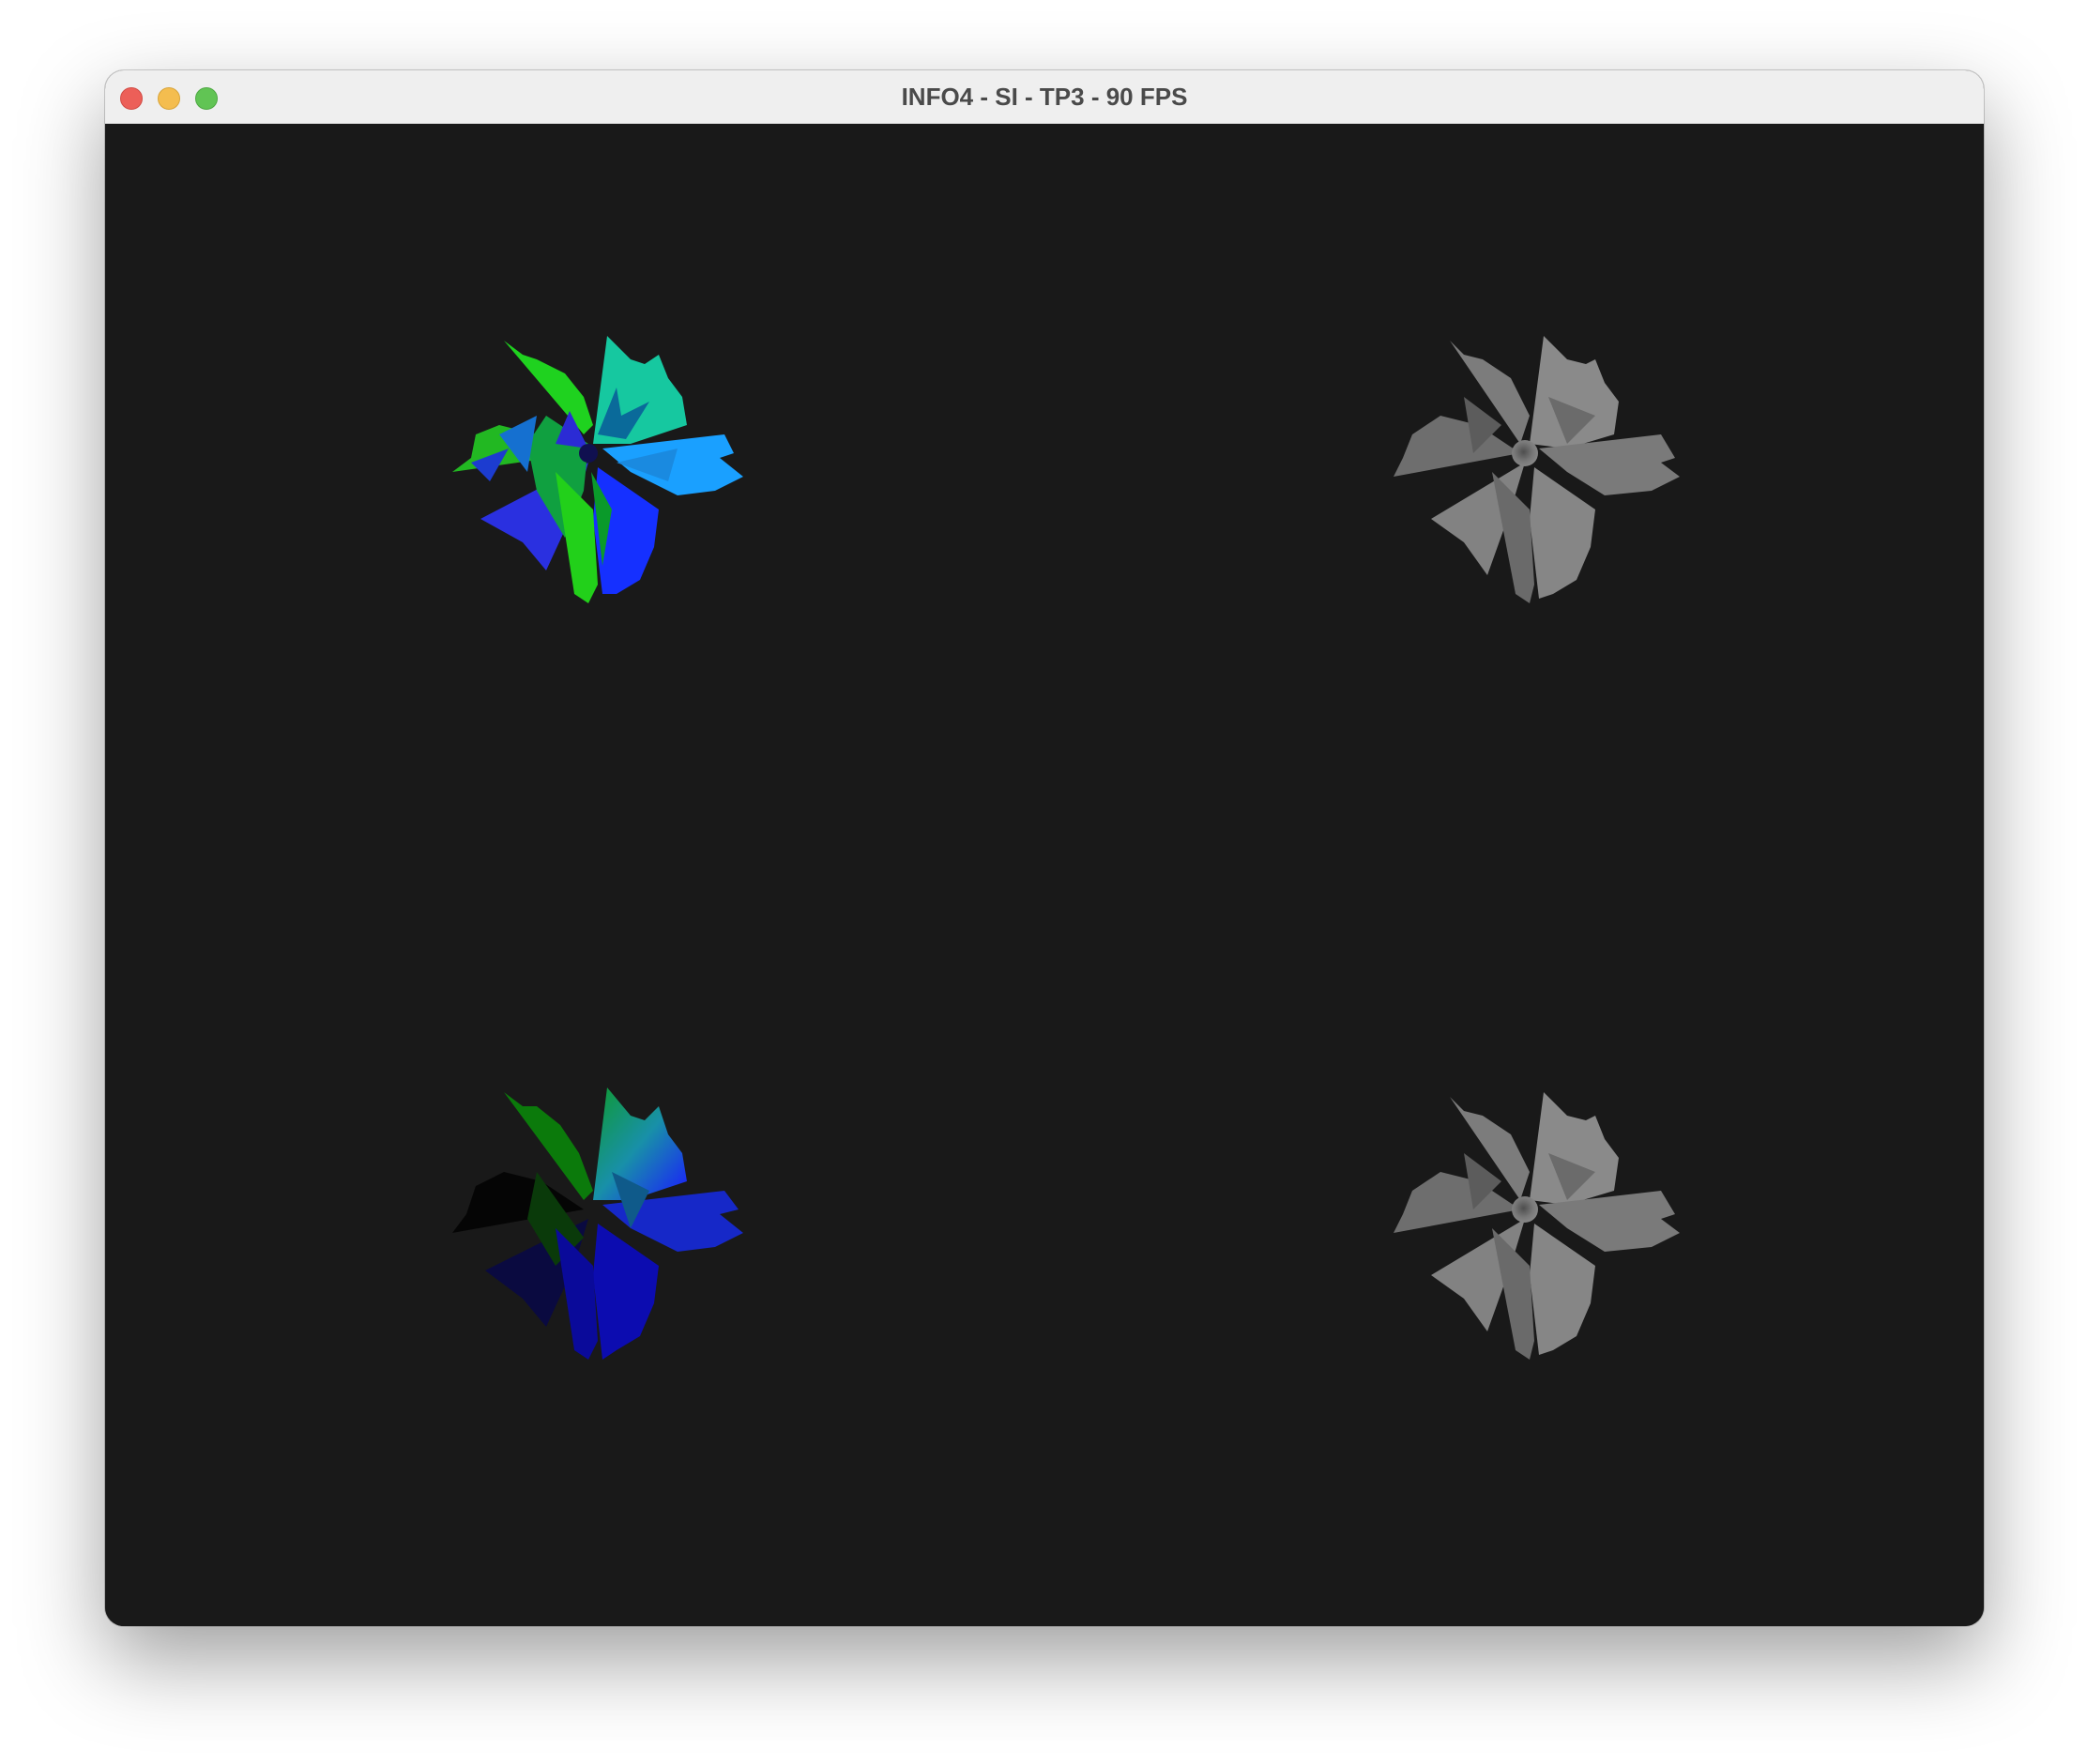 The width and height of the screenshot is (2087, 1764). What do you see at coordinates (1537, 1226) in the screenshot?
I see `flower-grey-bottom` at bounding box center [1537, 1226].